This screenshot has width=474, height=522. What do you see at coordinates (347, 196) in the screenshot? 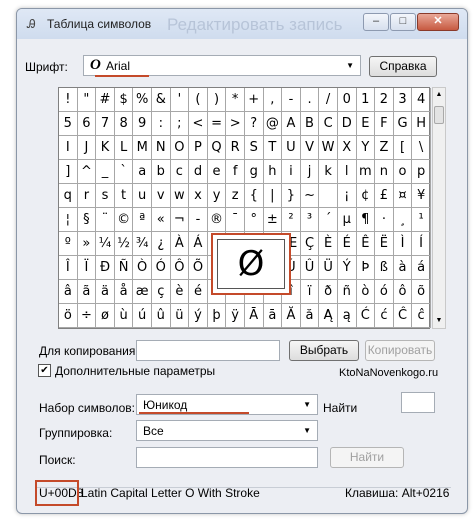
I see `char-cell: ¡` at bounding box center [347, 196].